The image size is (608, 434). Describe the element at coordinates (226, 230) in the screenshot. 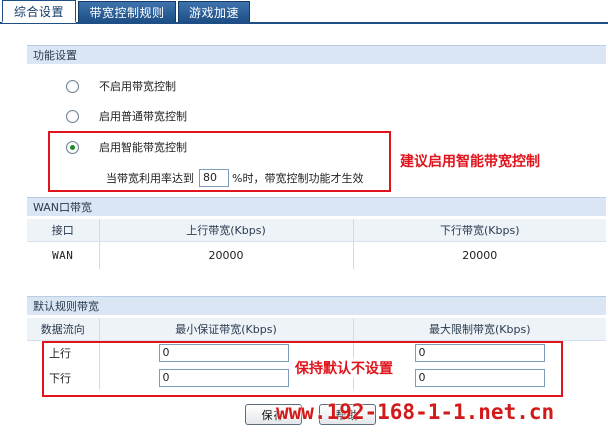

I see `col-upstream: 上行带宽(Kbps)` at that location.